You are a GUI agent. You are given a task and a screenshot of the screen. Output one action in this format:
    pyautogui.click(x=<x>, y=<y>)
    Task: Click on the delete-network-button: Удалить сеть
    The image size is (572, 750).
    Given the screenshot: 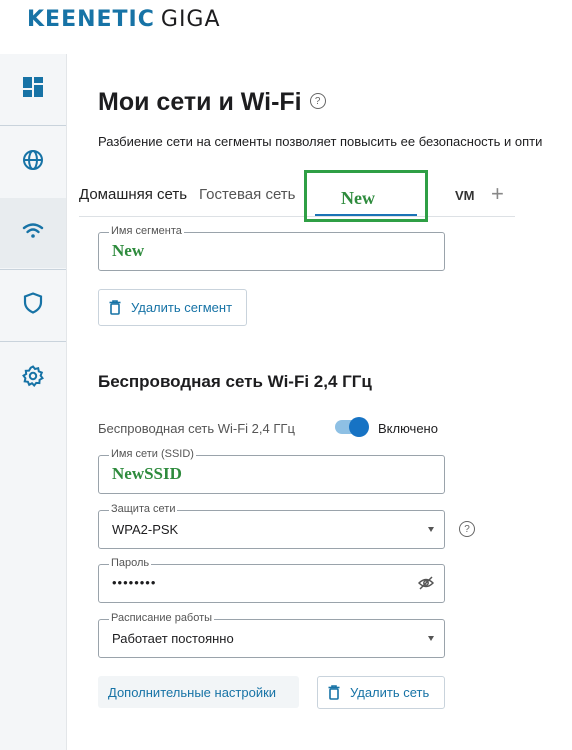 What is the action you would take?
    pyautogui.click(x=381, y=692)
    